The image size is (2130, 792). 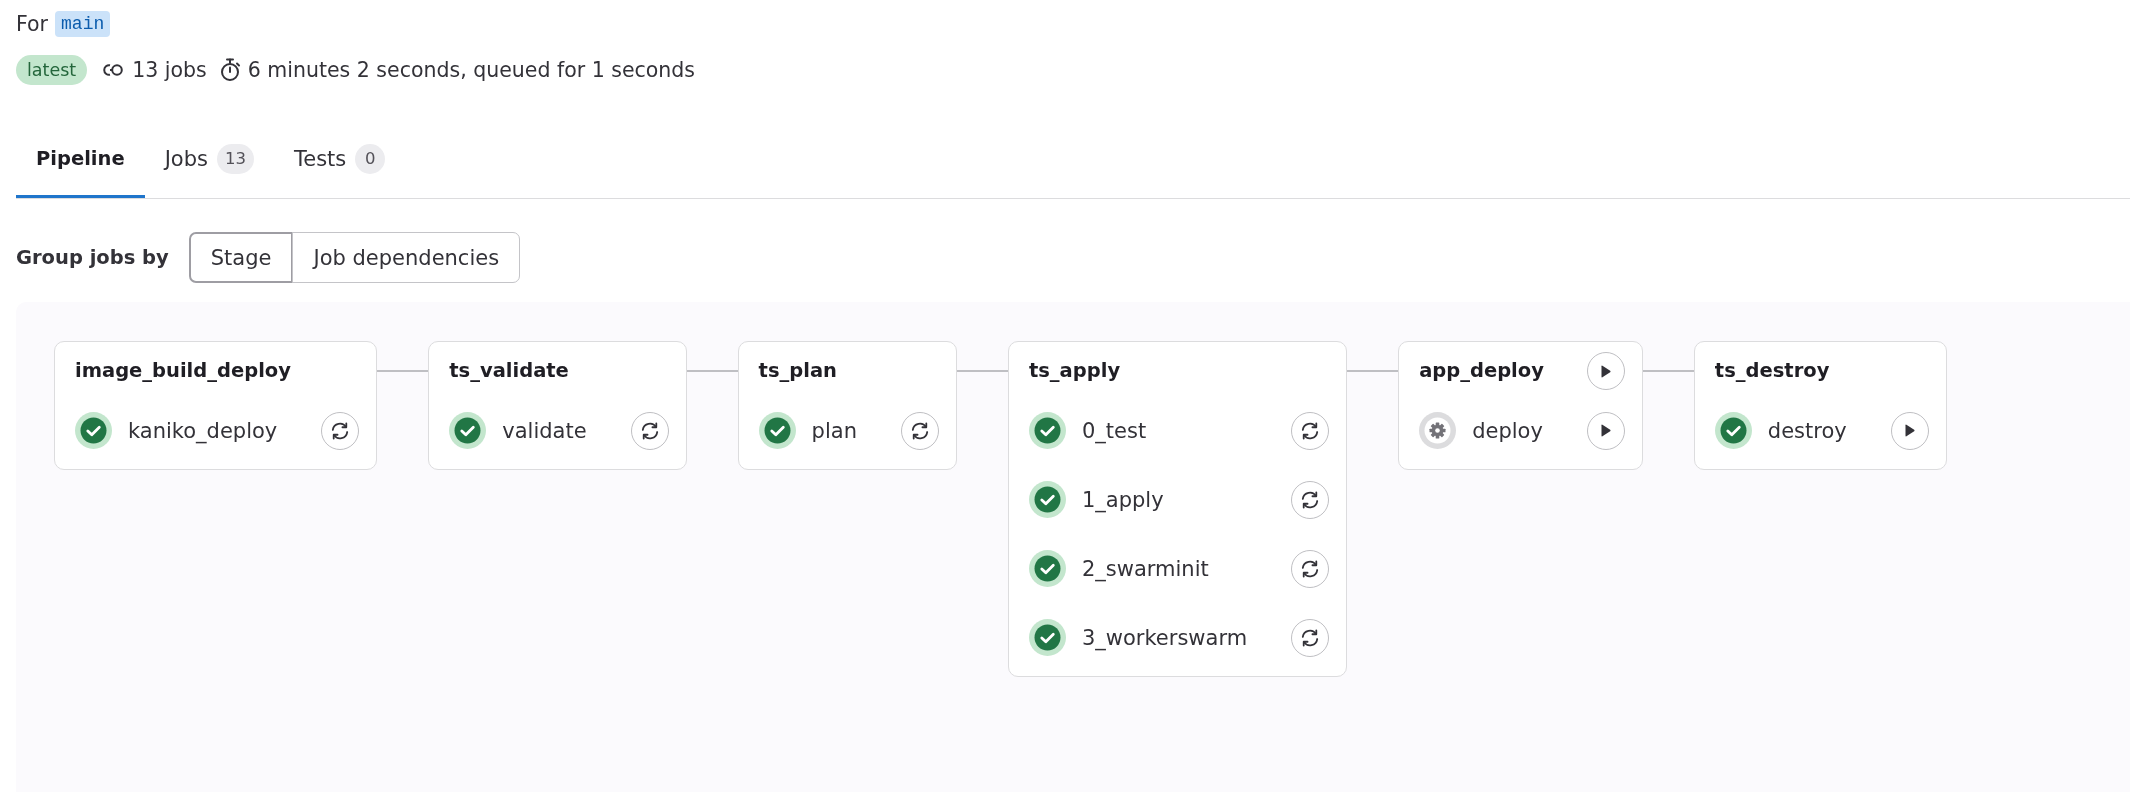 I want to click on job-name: validate, so click(x=544, y=430).